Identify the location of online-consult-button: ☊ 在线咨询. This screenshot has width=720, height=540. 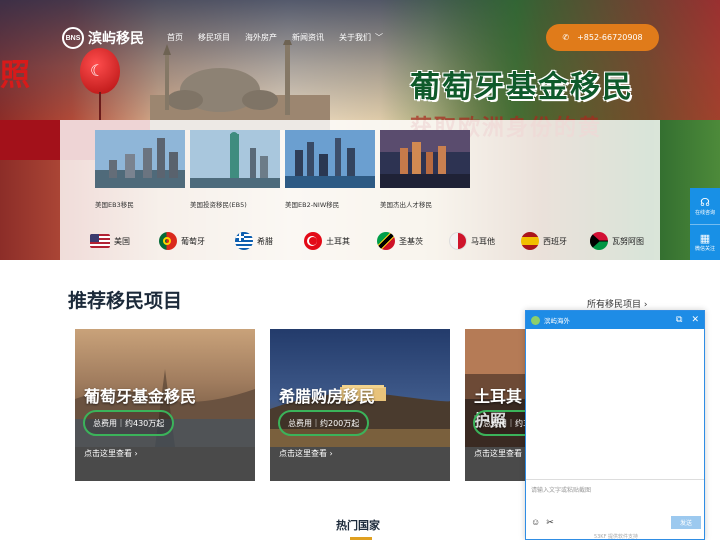
(705, 206).